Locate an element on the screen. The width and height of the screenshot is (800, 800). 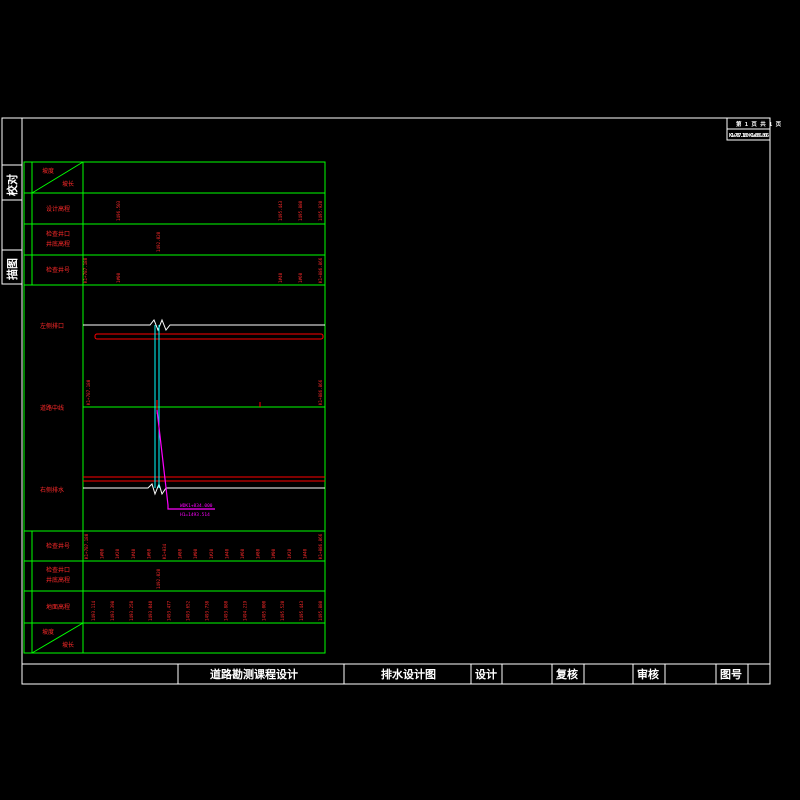
title-audit: 审核 is located at coordinates (648, 674).